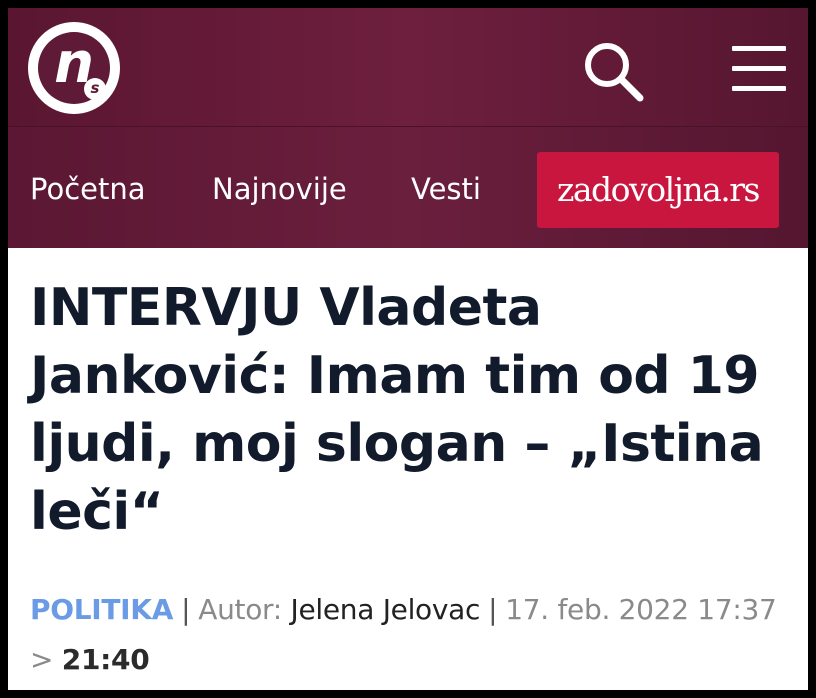 The height and width of the screenshot is (698, 816). What do you see at coordinates (105, 659) in the screenshot?
I see `updated-time: 21:40` at bounding box center [105, 659].